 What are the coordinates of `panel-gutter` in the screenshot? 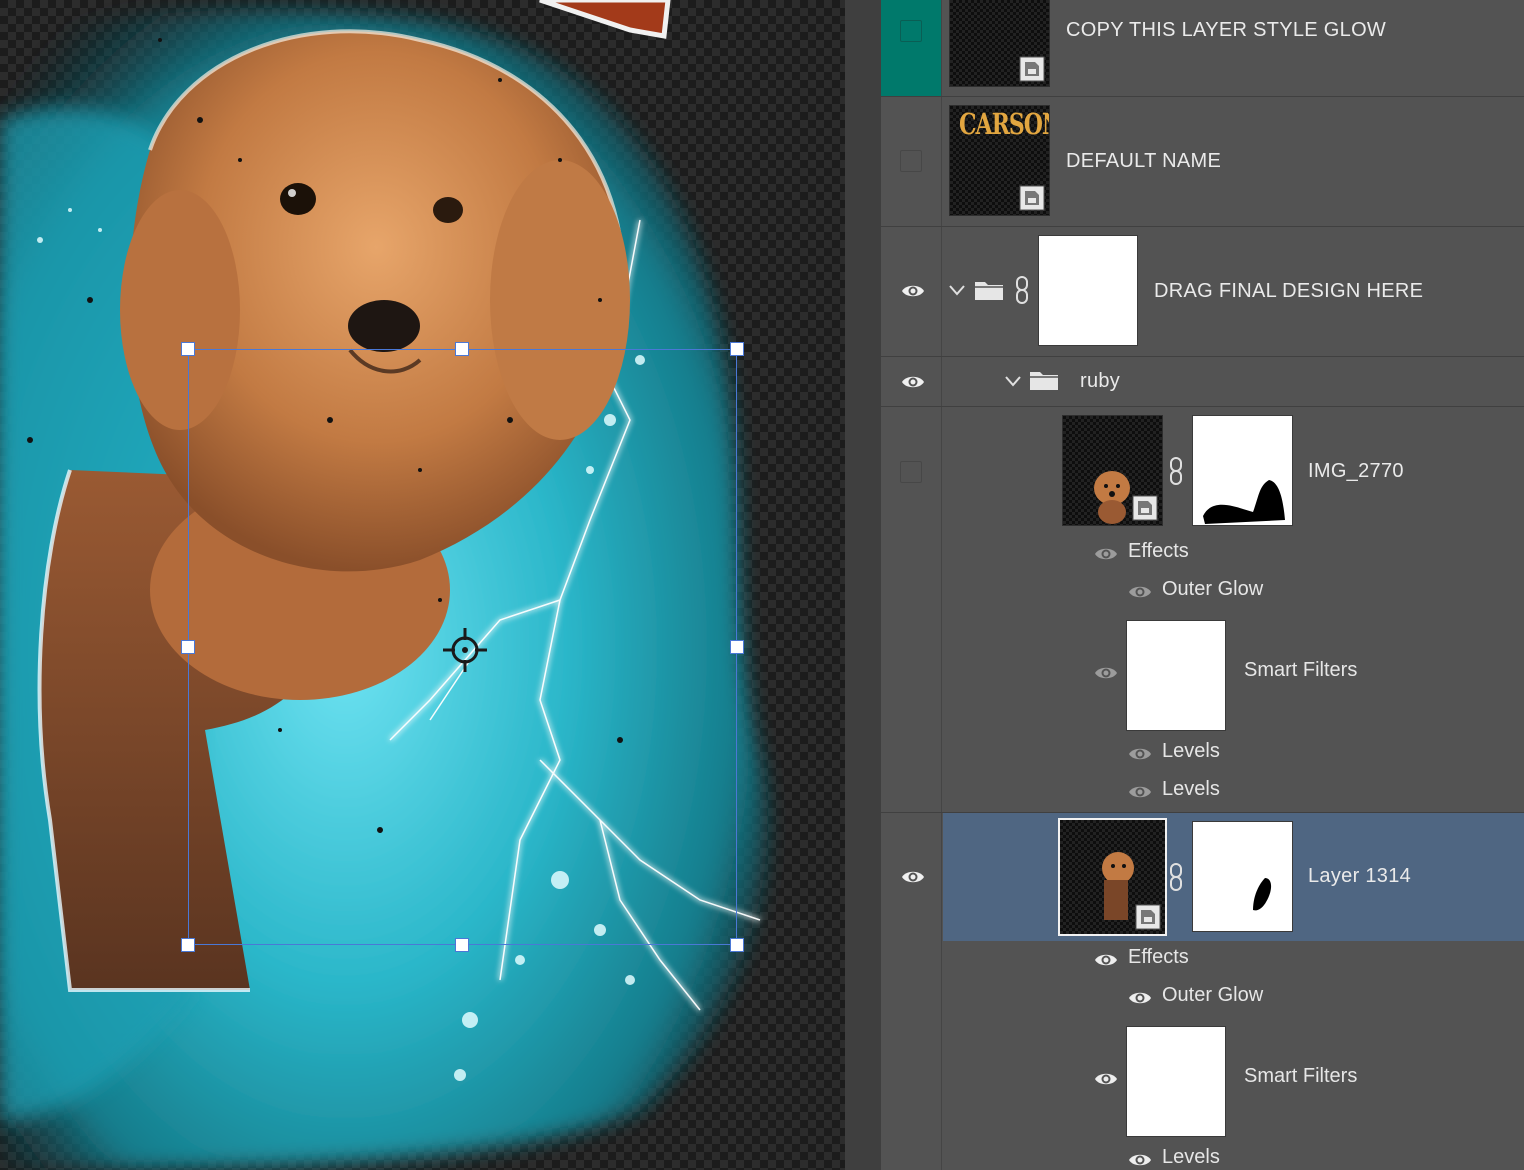 It's located at (863, 585).